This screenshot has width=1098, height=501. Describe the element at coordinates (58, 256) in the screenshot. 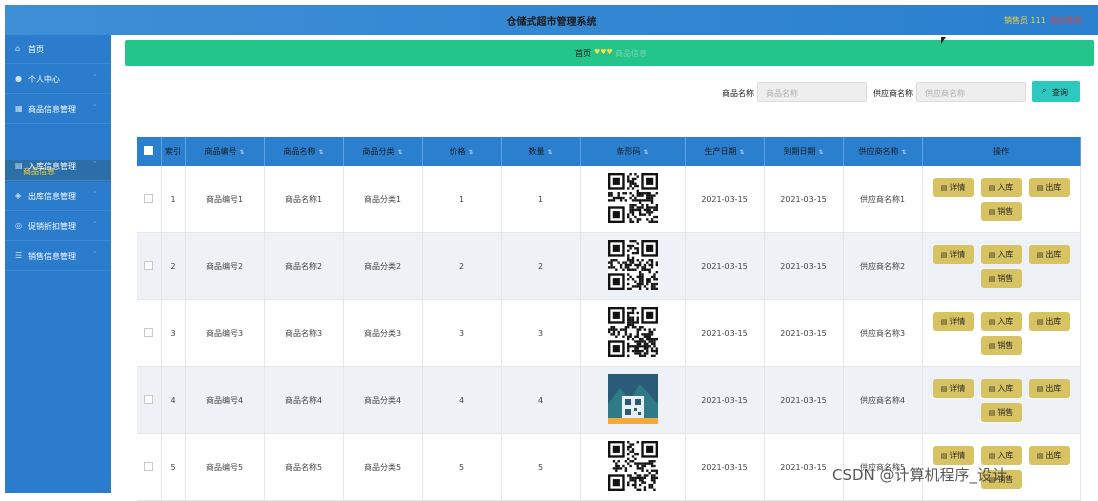

I see `sidebar-item-7: ☰ 销售信息管理 ˅` at that location.